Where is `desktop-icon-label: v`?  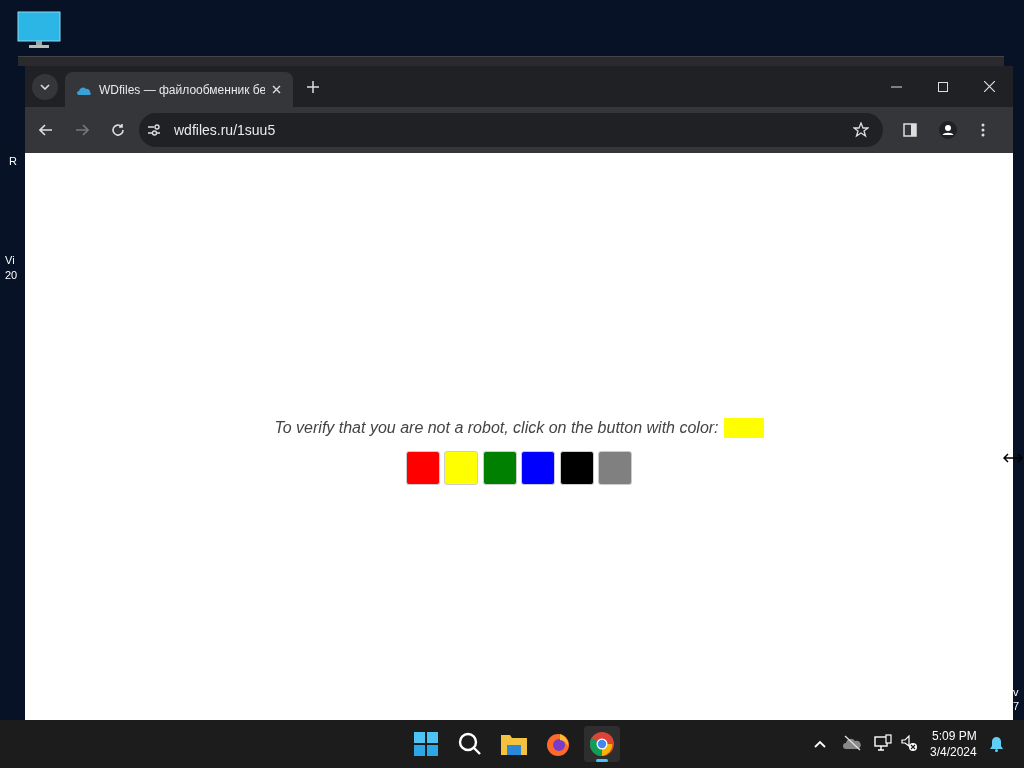 desktop-icon-label: v is located at coordinates (1016, 692).